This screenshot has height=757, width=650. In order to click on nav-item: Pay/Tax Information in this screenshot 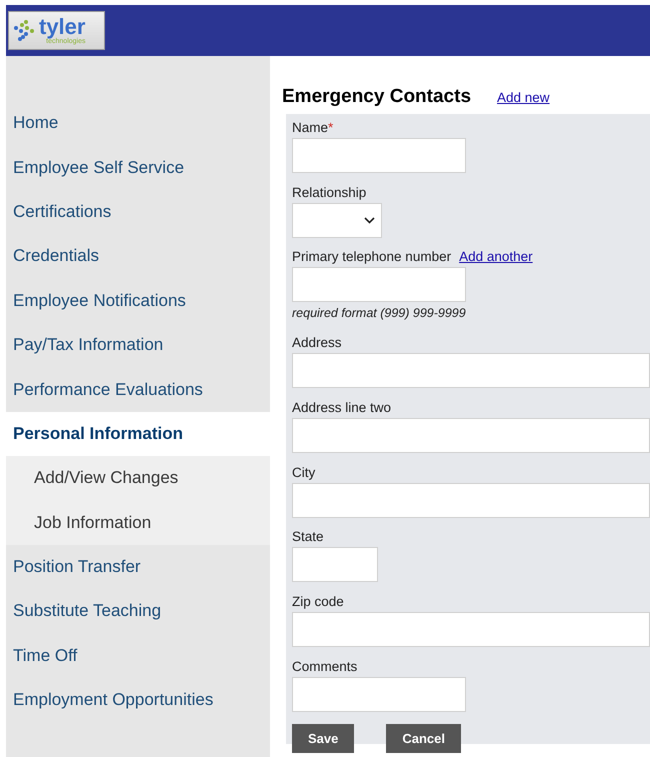, I will do `click(138, 345)`.